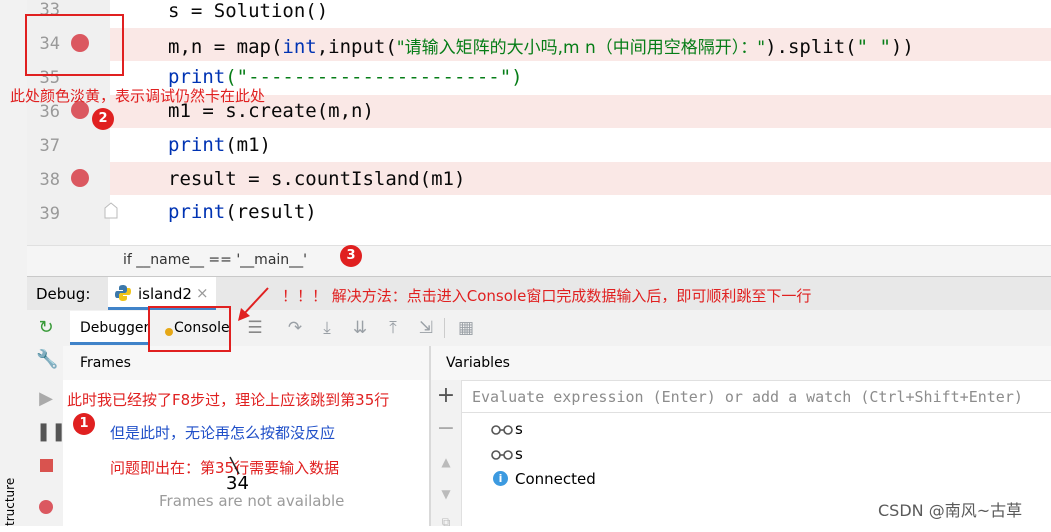 This screenshot has width=1051, height=532. Describe the element at coordinates (123, 293) in the screenshot. I see `python-icon` at that location.